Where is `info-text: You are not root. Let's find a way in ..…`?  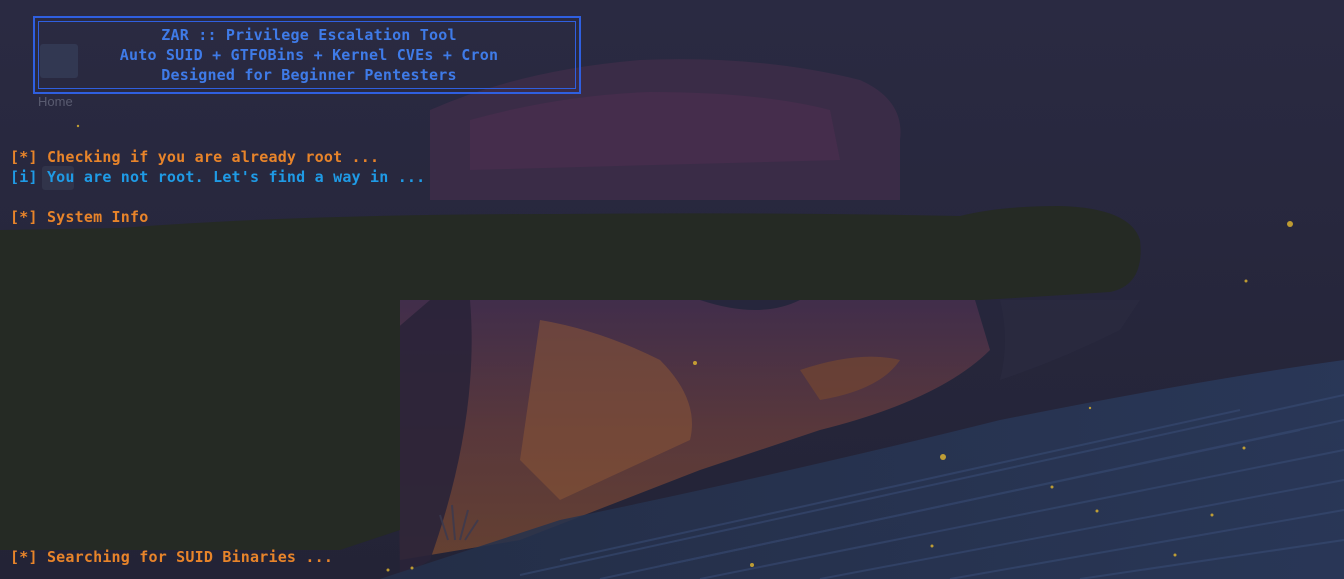
info-text: You are not root. Let's find a way in ..… is located at coordinates (236, 177).